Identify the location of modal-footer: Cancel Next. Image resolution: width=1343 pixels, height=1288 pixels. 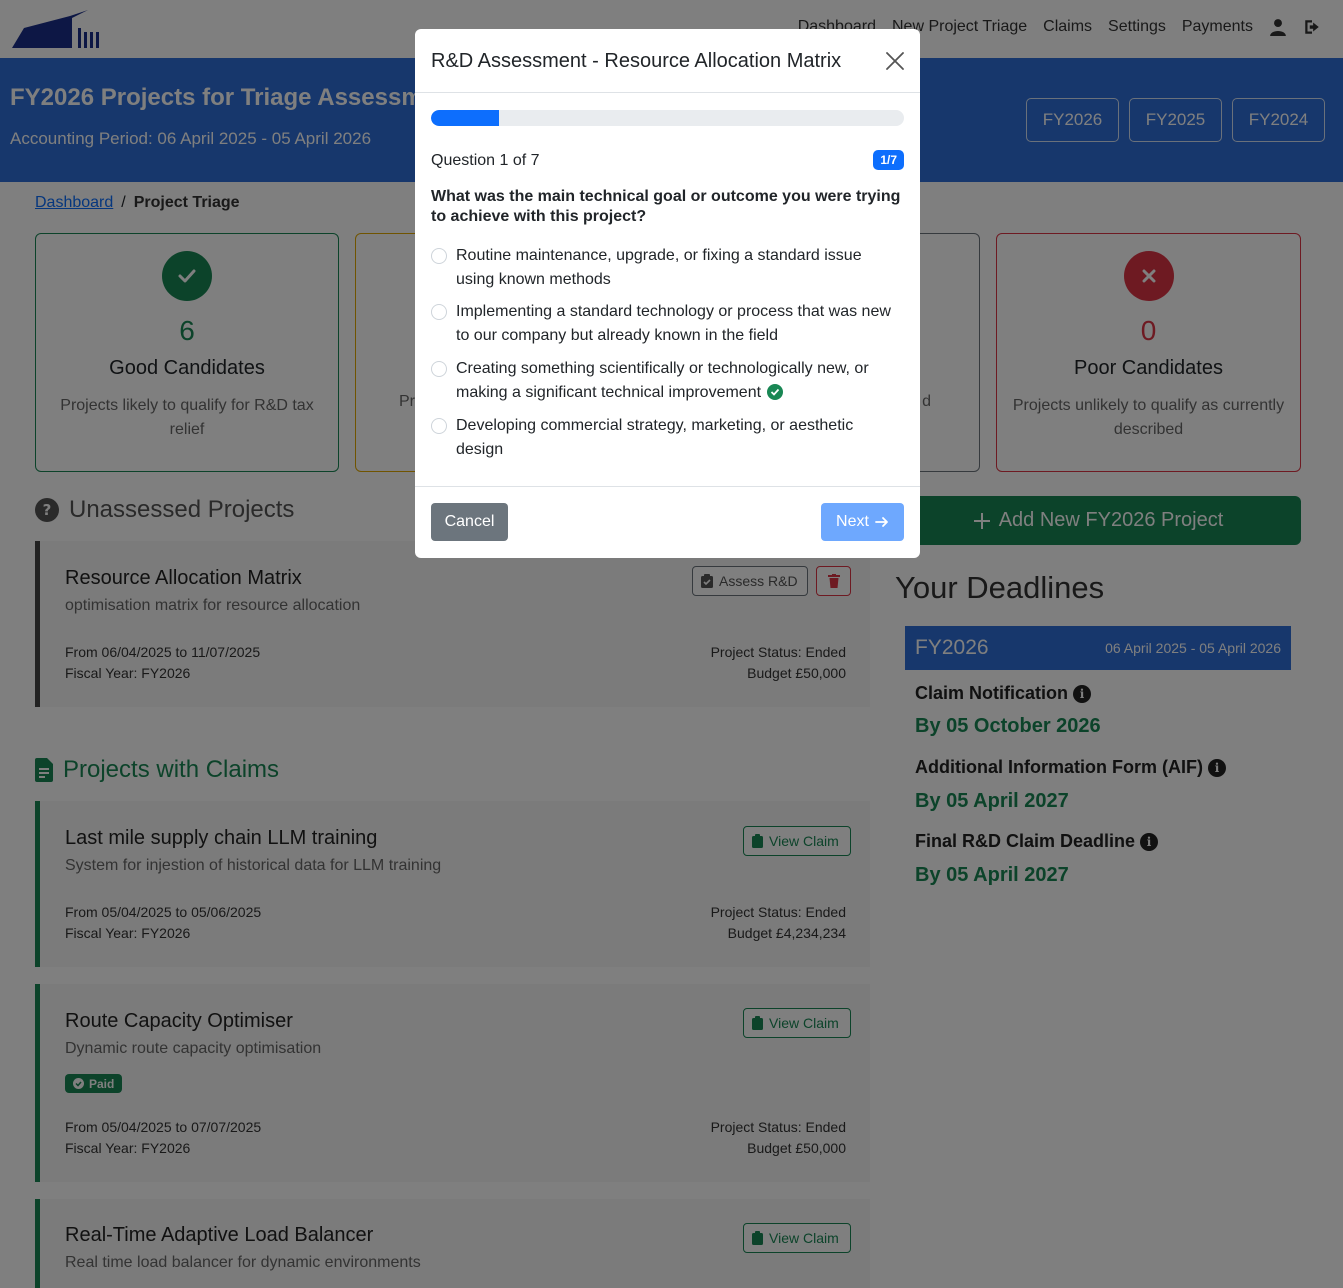
(667, 522).